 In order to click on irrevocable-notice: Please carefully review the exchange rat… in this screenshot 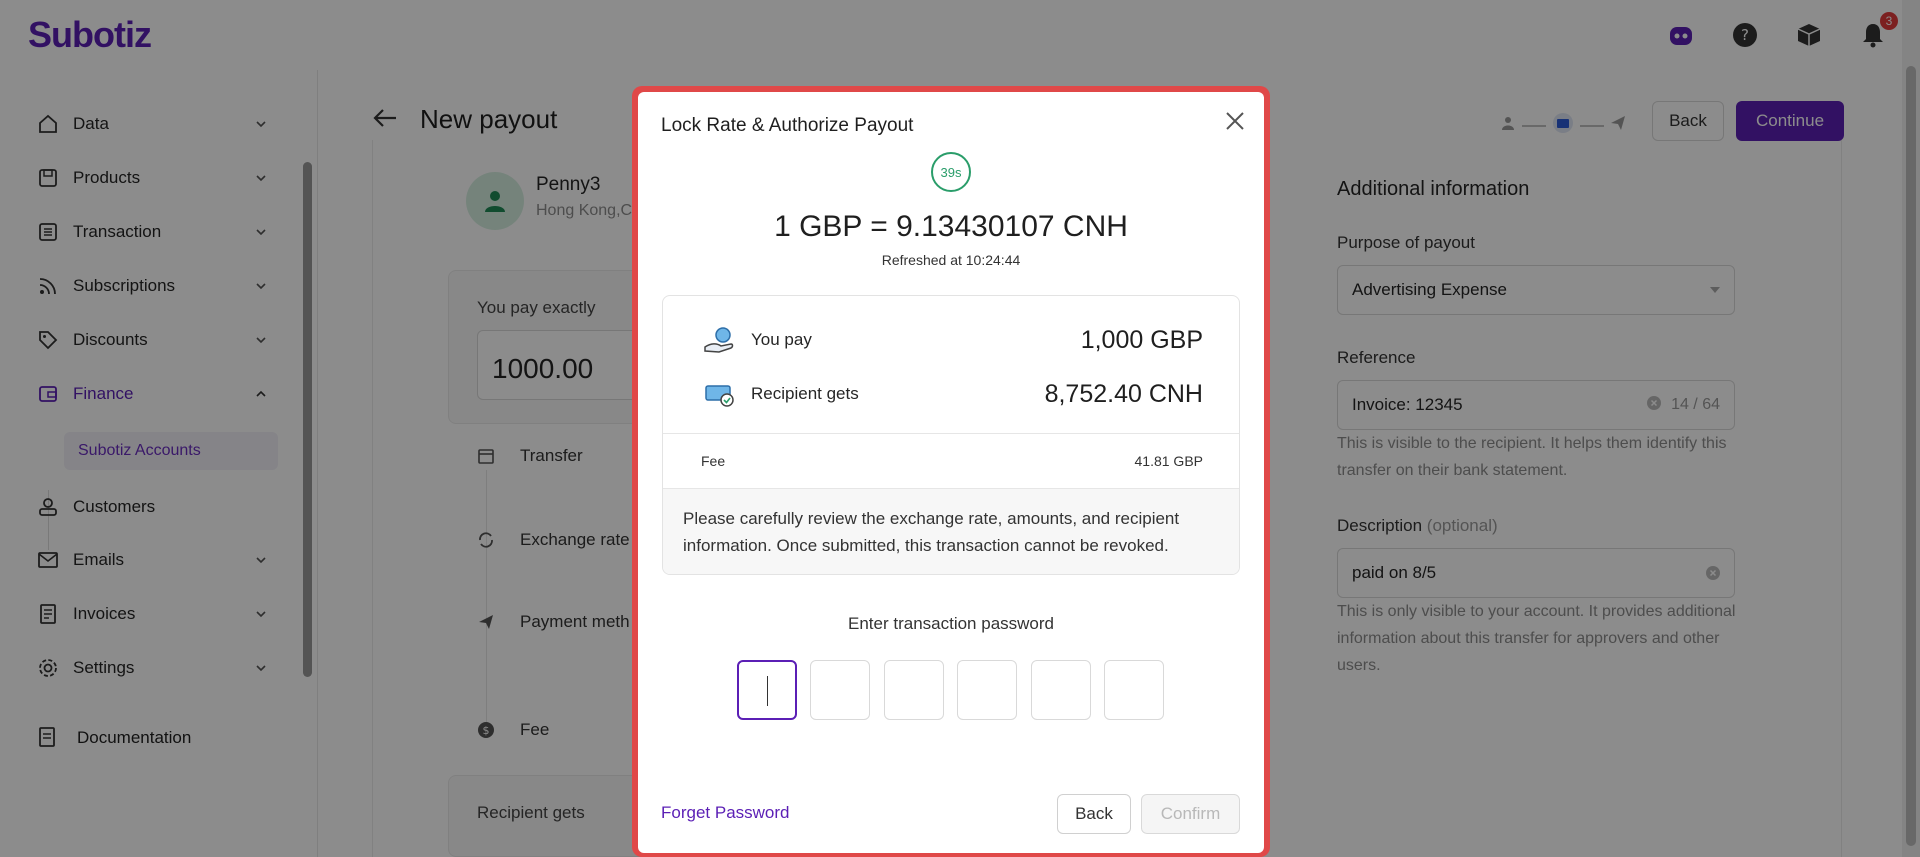, I will do `click(951, 531)`.